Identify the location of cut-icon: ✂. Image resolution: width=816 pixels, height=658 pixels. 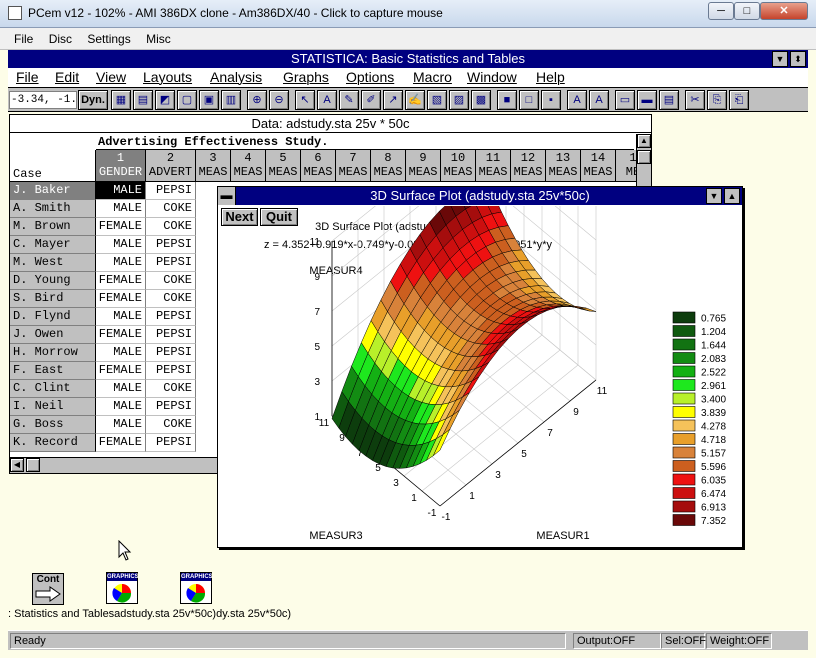
(695, 100).